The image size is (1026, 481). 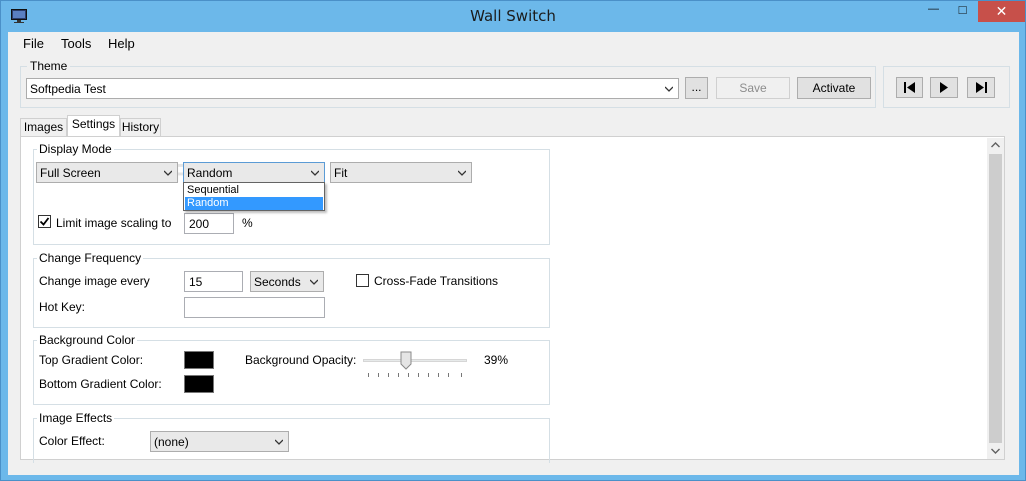 What do you see at coordinates (401, 172) in the screenshot?
I see `fit-select: Fit` at bounding box center [401, 172].